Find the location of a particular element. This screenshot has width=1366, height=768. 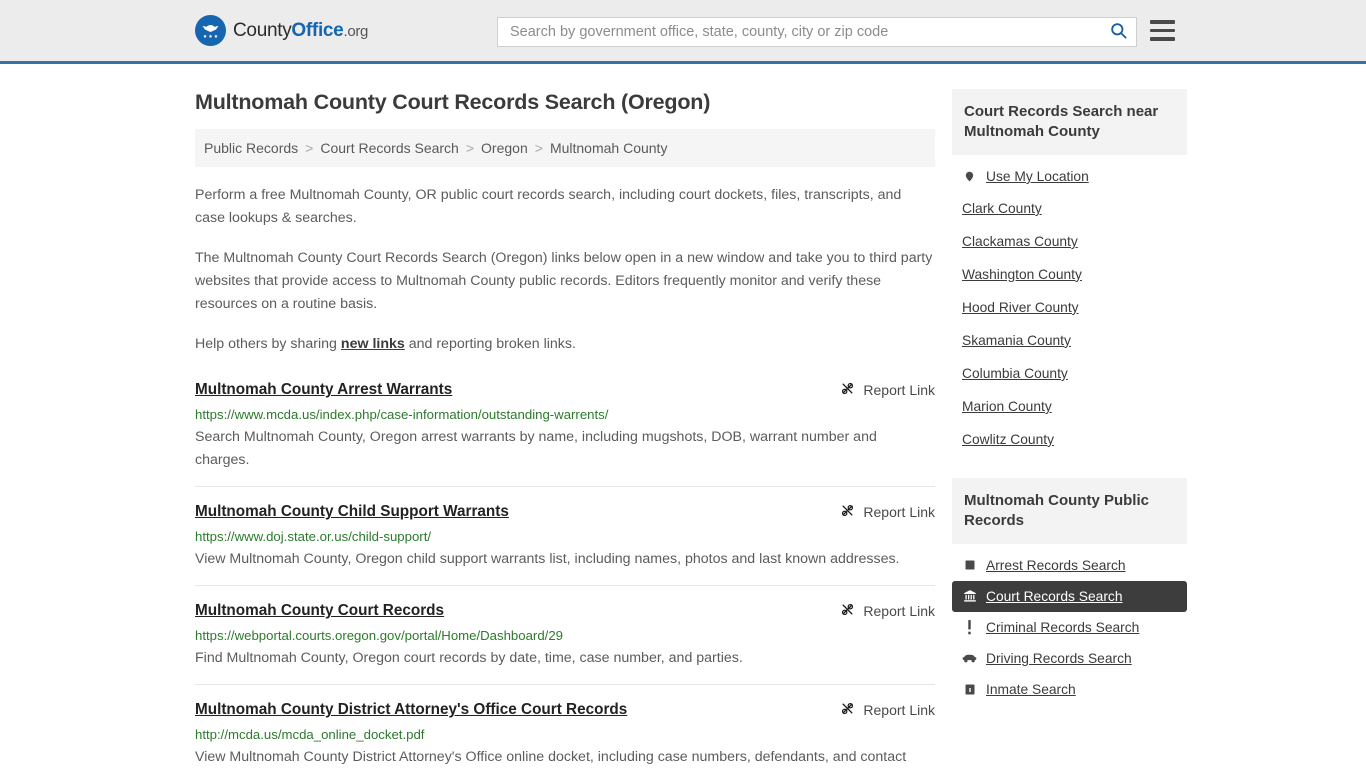

courthouse-icon is located at coordinates (969, 596).